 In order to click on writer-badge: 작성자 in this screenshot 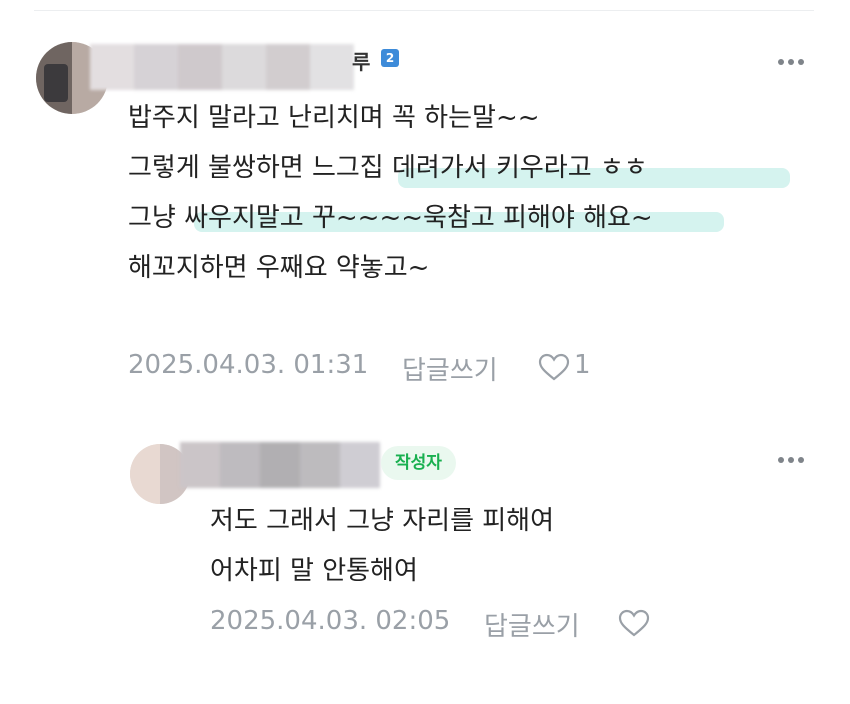, I will do `click(418, 463)`.